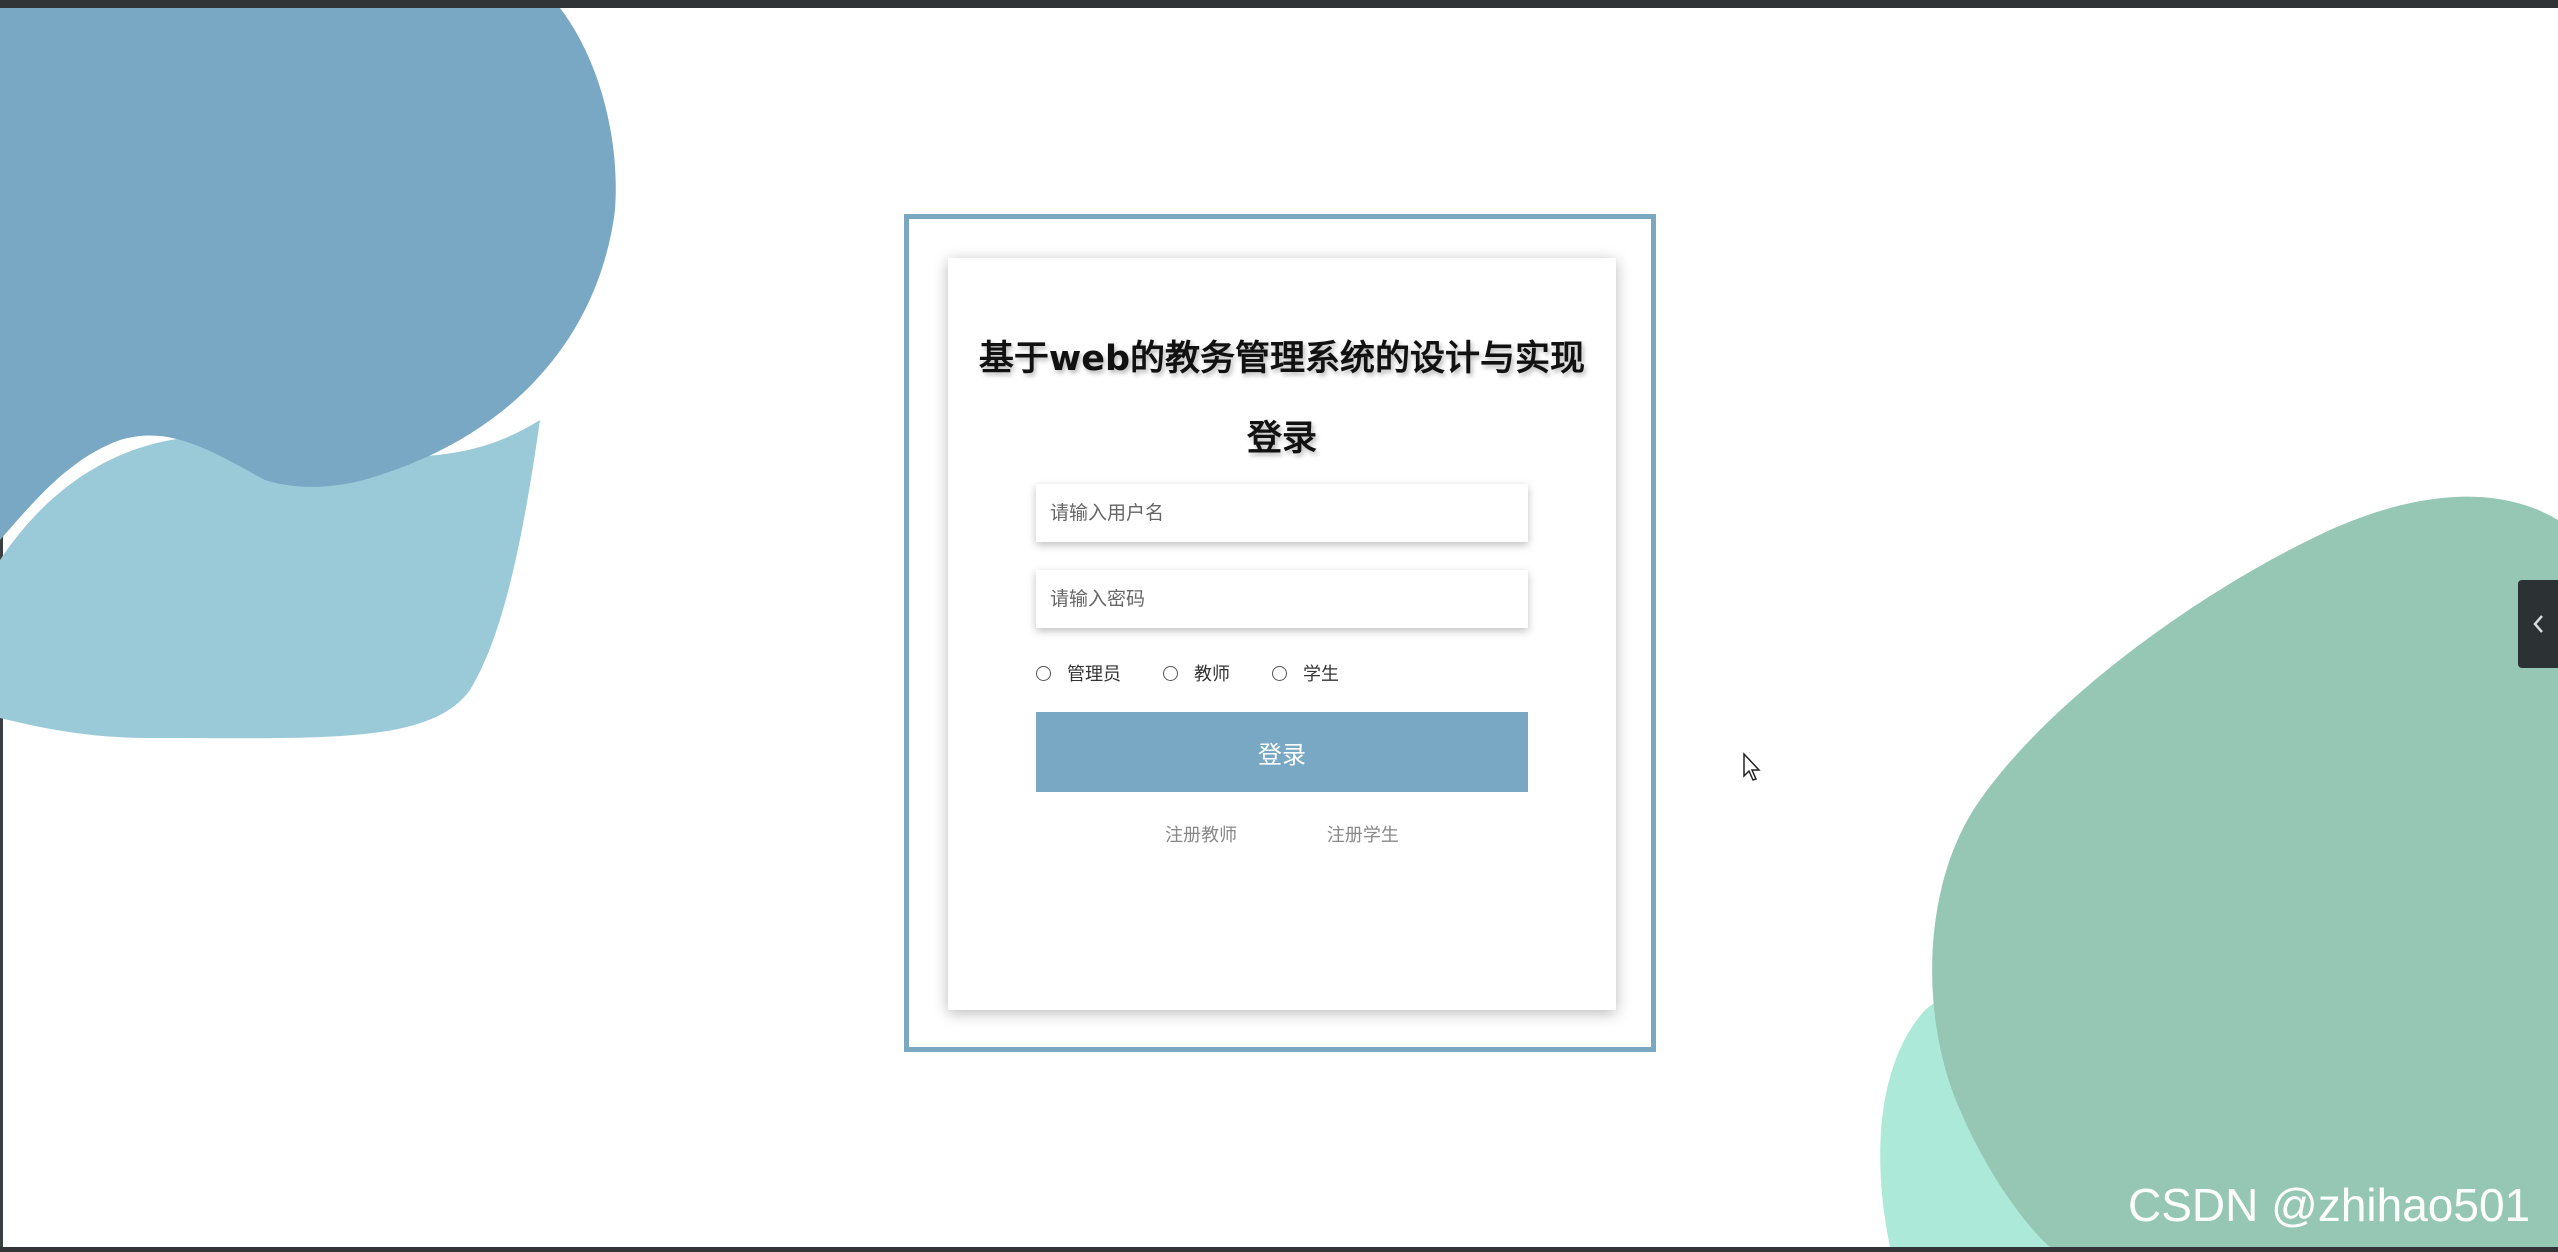  What do you see at coordinates (1170, 673) in the screenshot?
I see `radio-teacher` at bounding box center [1170, 673].